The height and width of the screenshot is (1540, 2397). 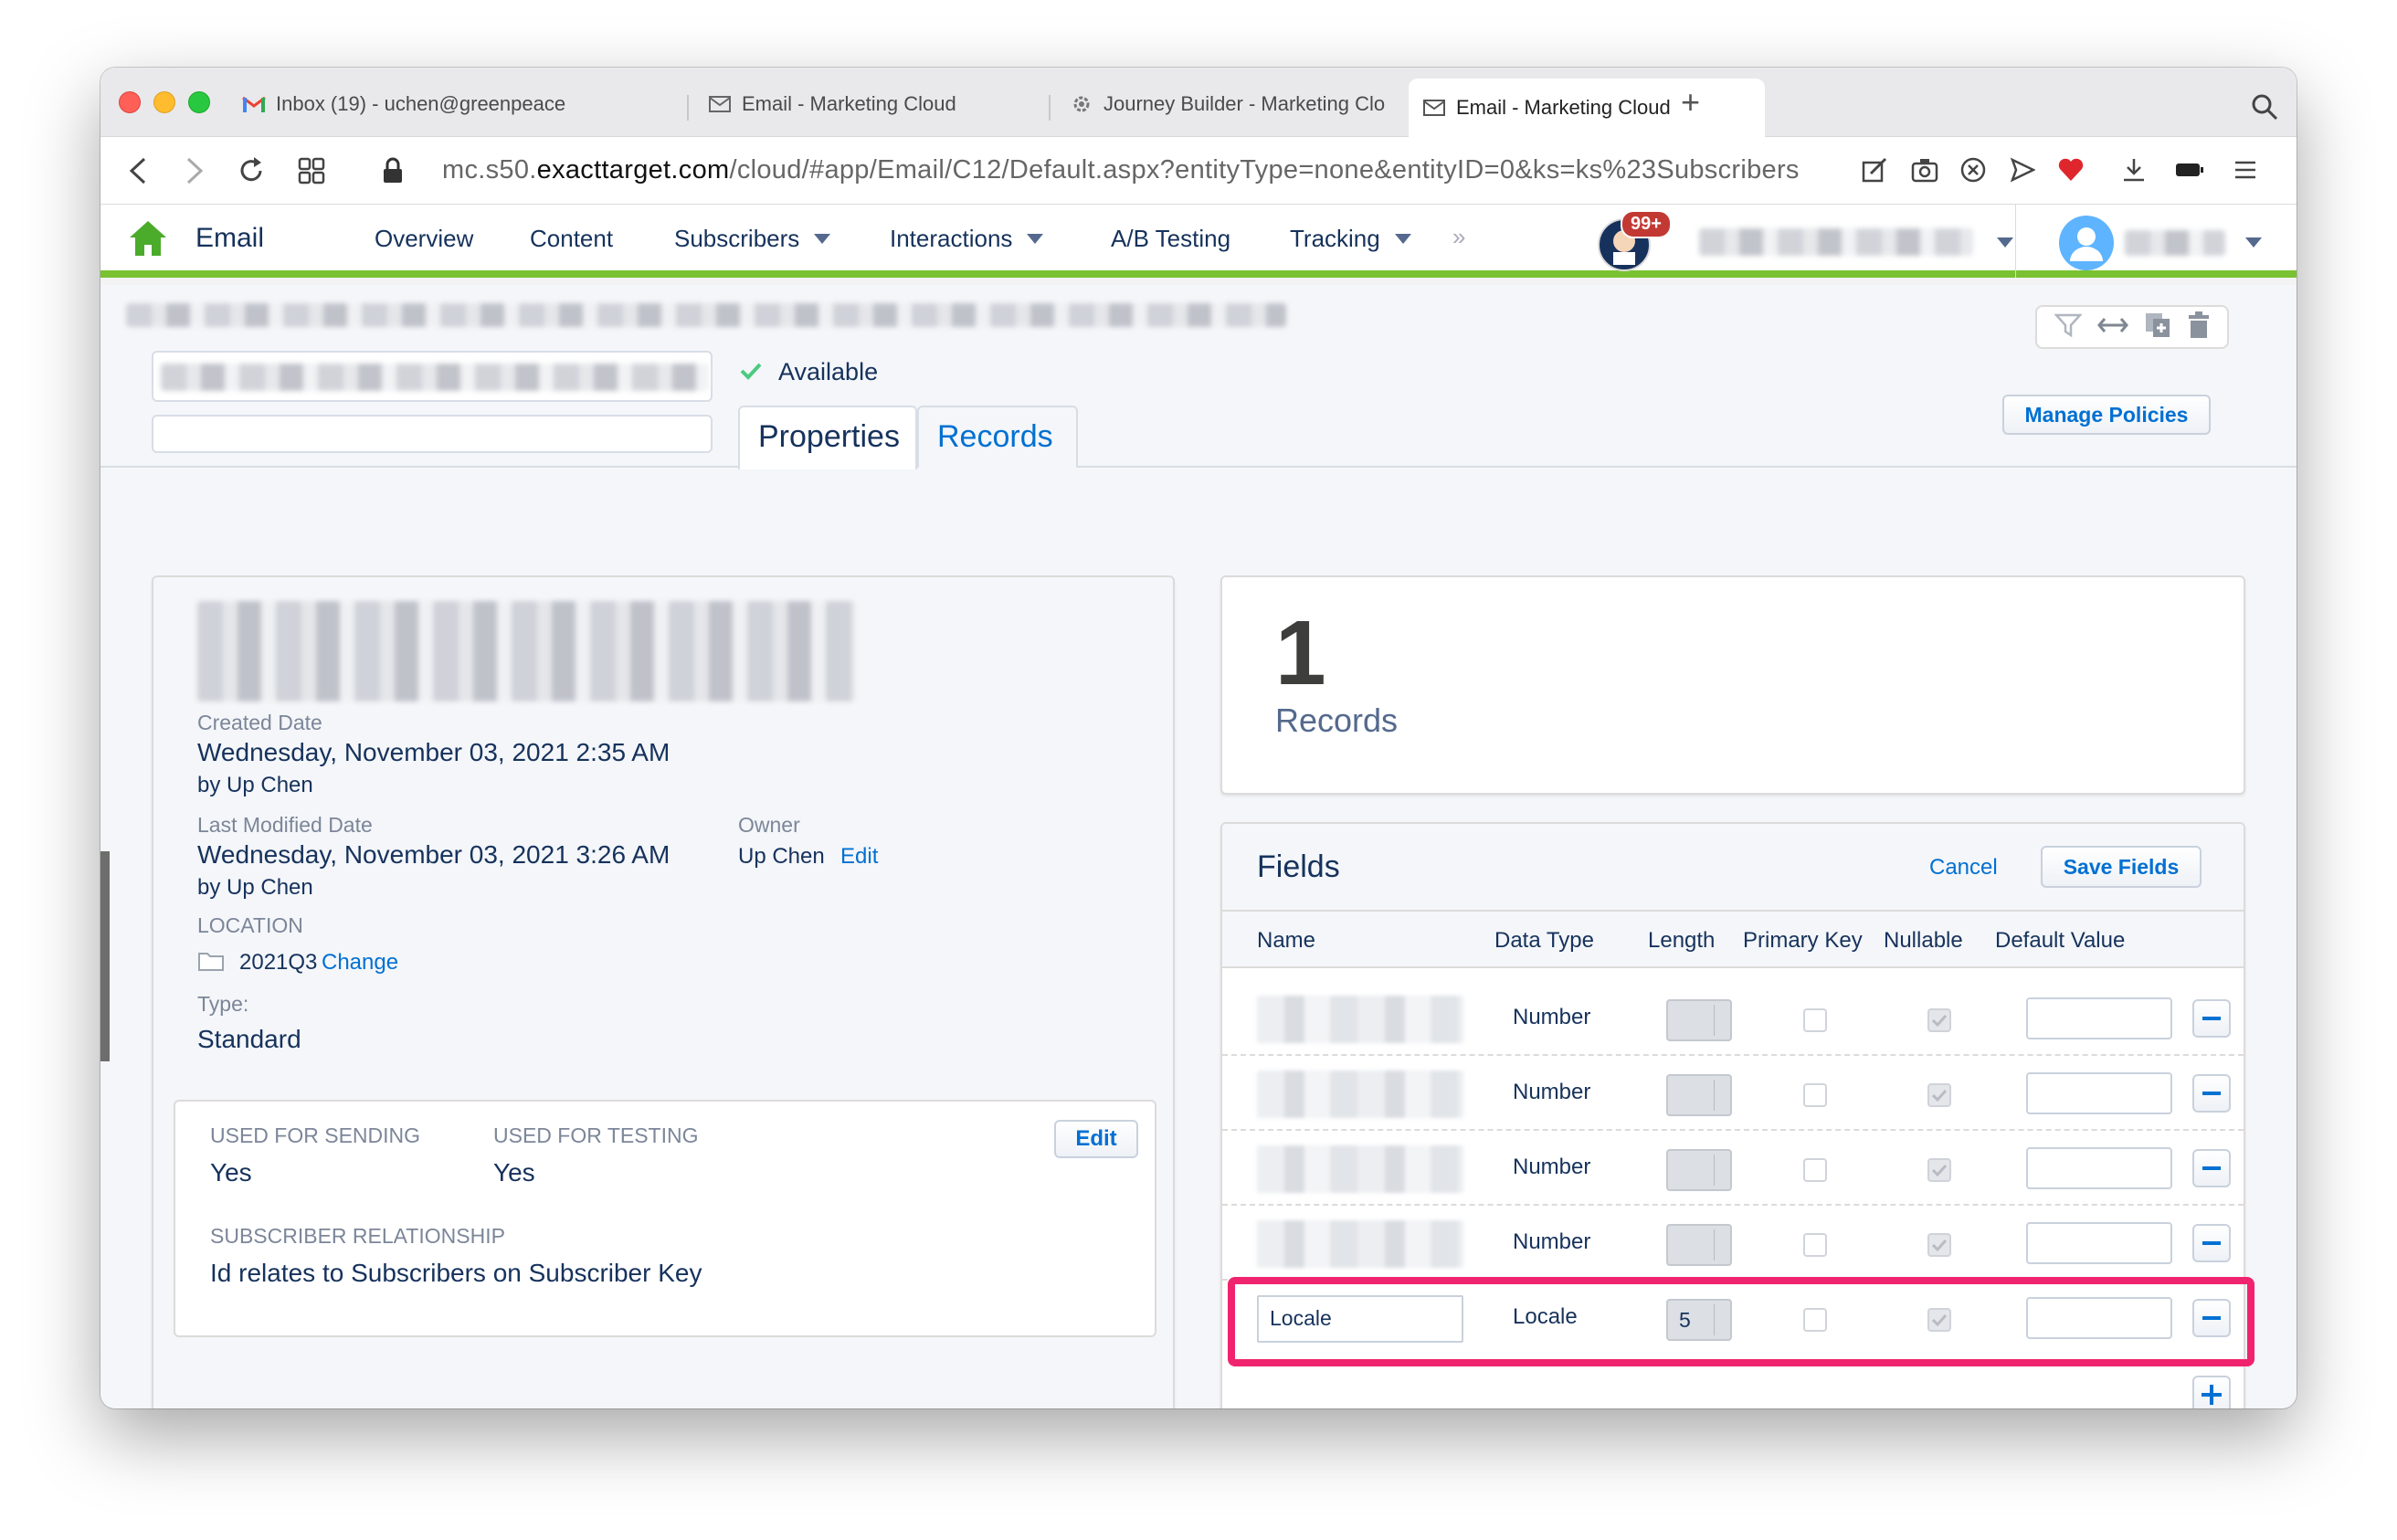 I want to click on status-text: Available, so click(x=828, y=371).